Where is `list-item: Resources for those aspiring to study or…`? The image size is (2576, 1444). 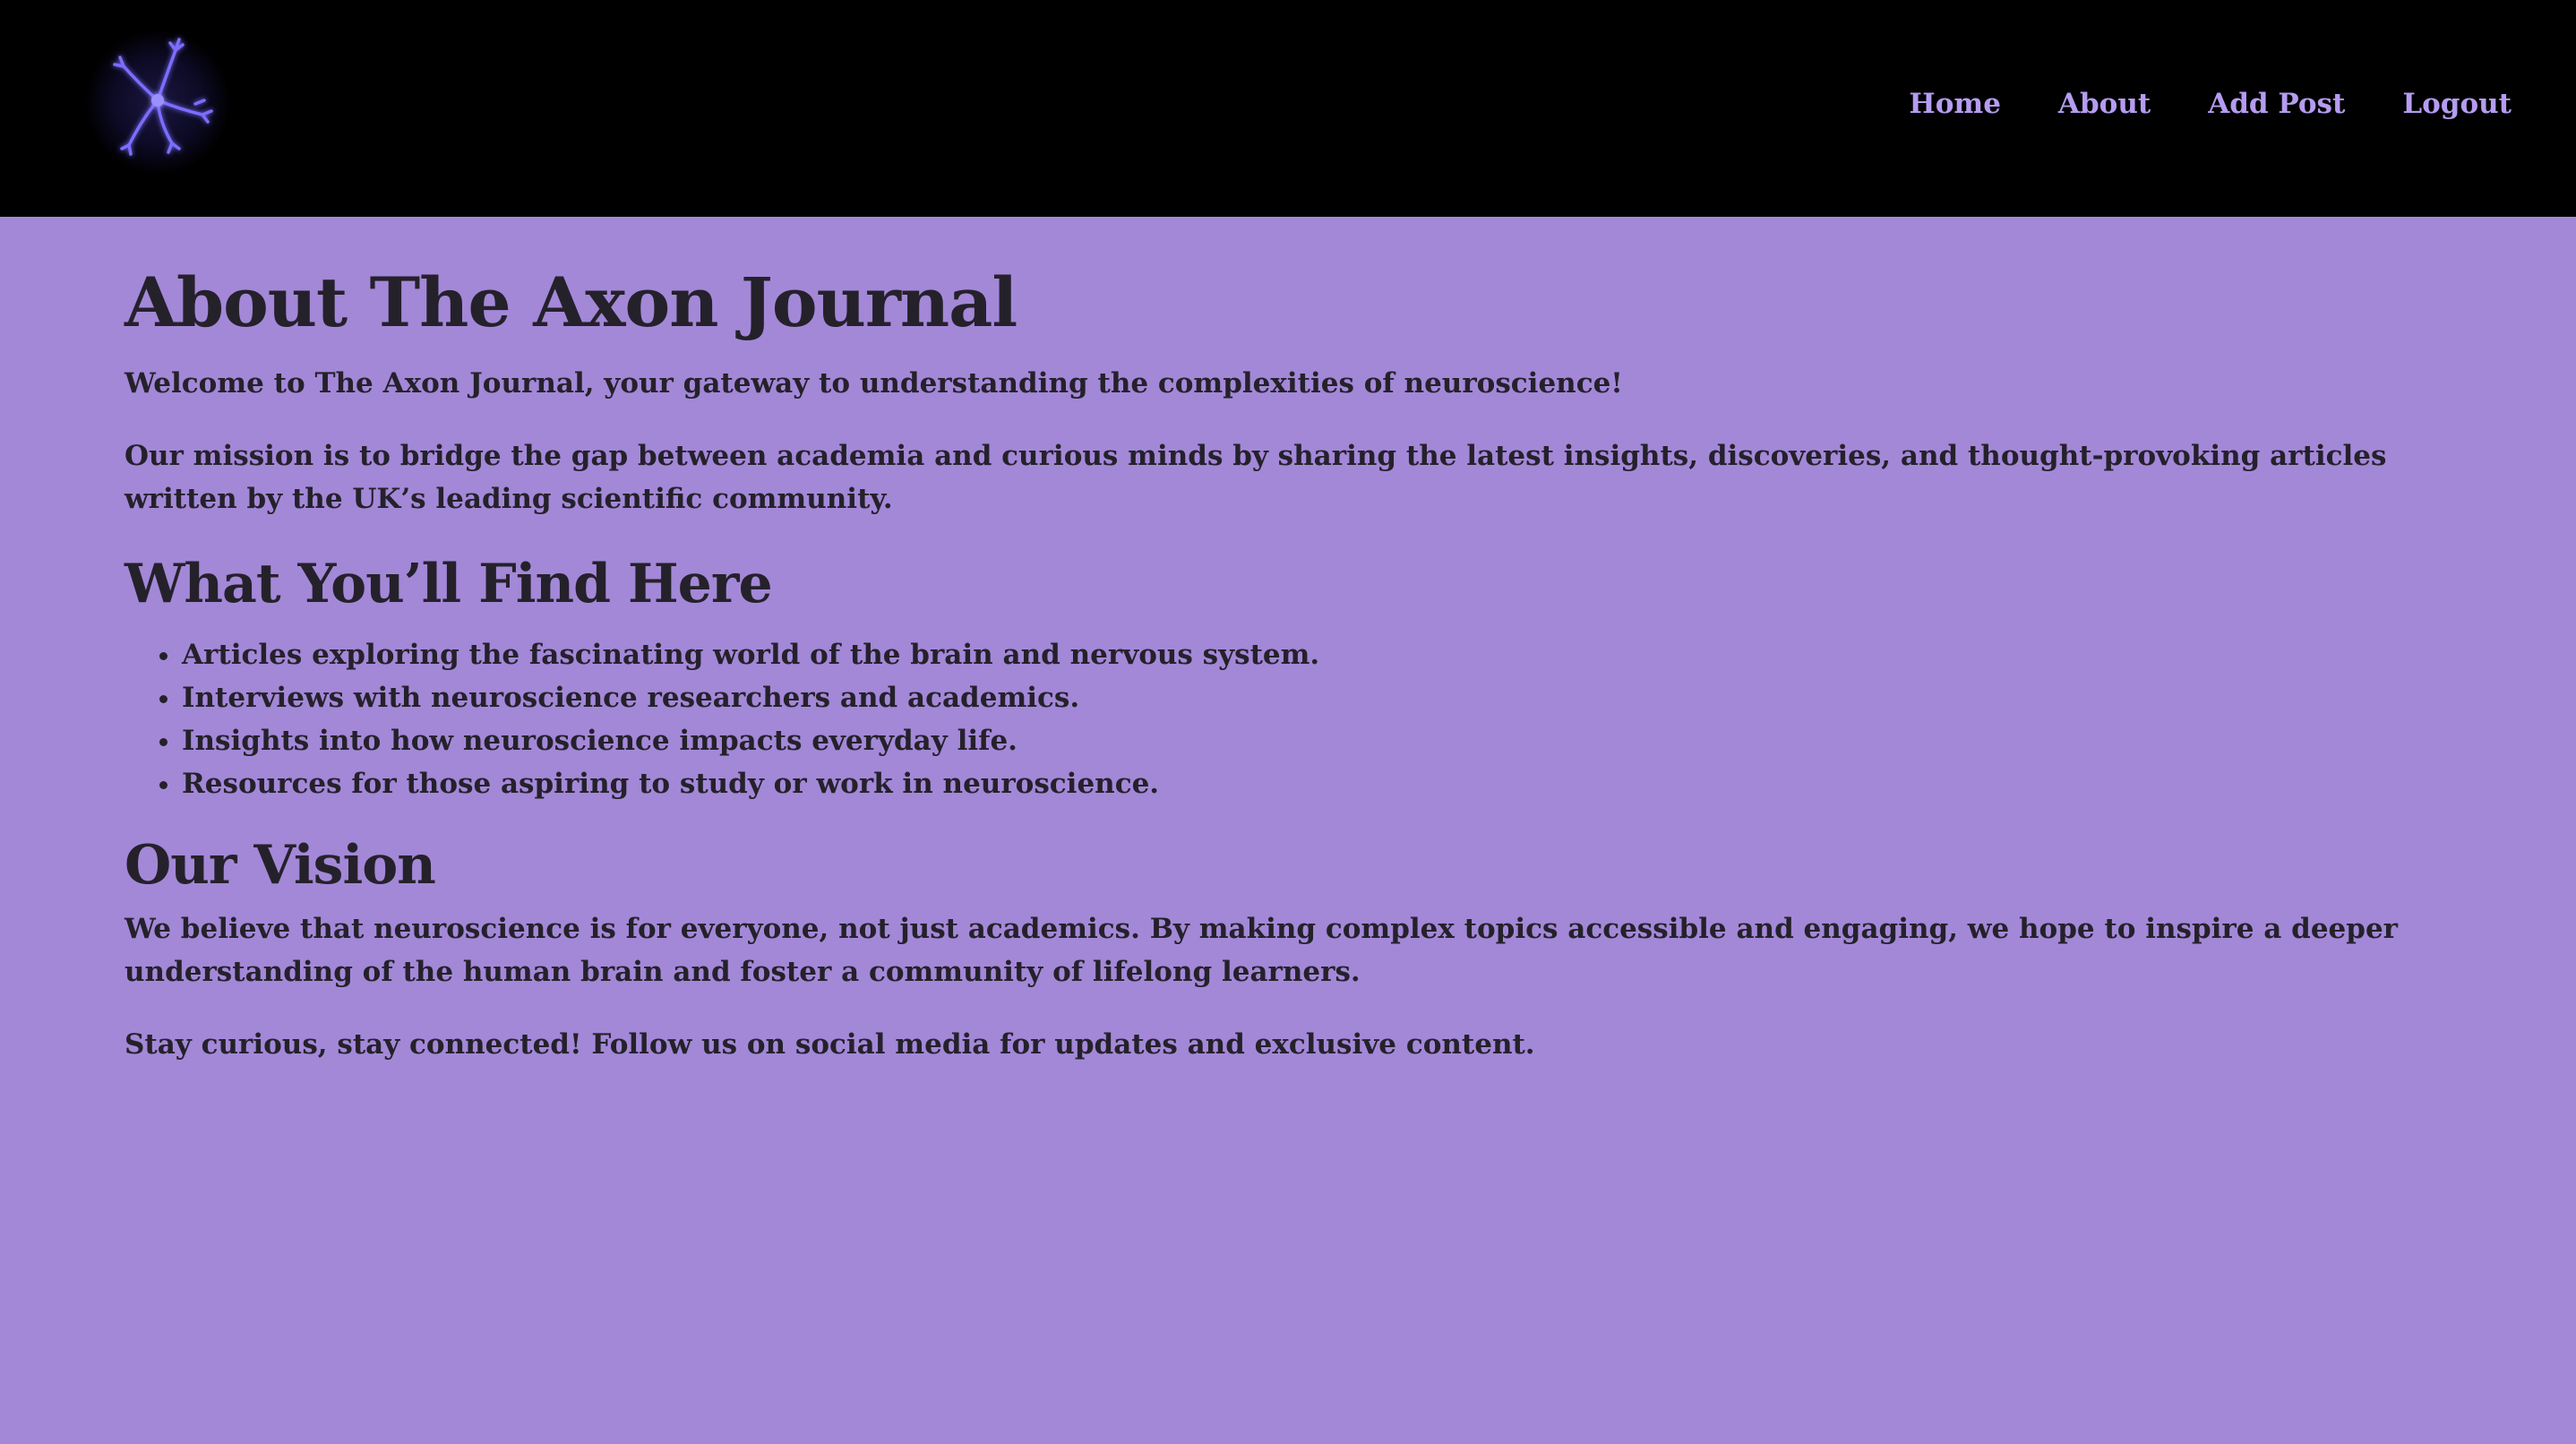
list-item: Resources for those aspiring to study or… is located at coordinates (1317, 783).